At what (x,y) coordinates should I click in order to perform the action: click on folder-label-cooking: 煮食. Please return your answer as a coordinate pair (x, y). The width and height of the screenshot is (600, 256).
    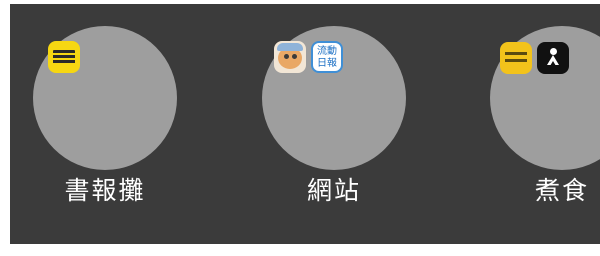
    Looking at the image, I should click on (561, 190).